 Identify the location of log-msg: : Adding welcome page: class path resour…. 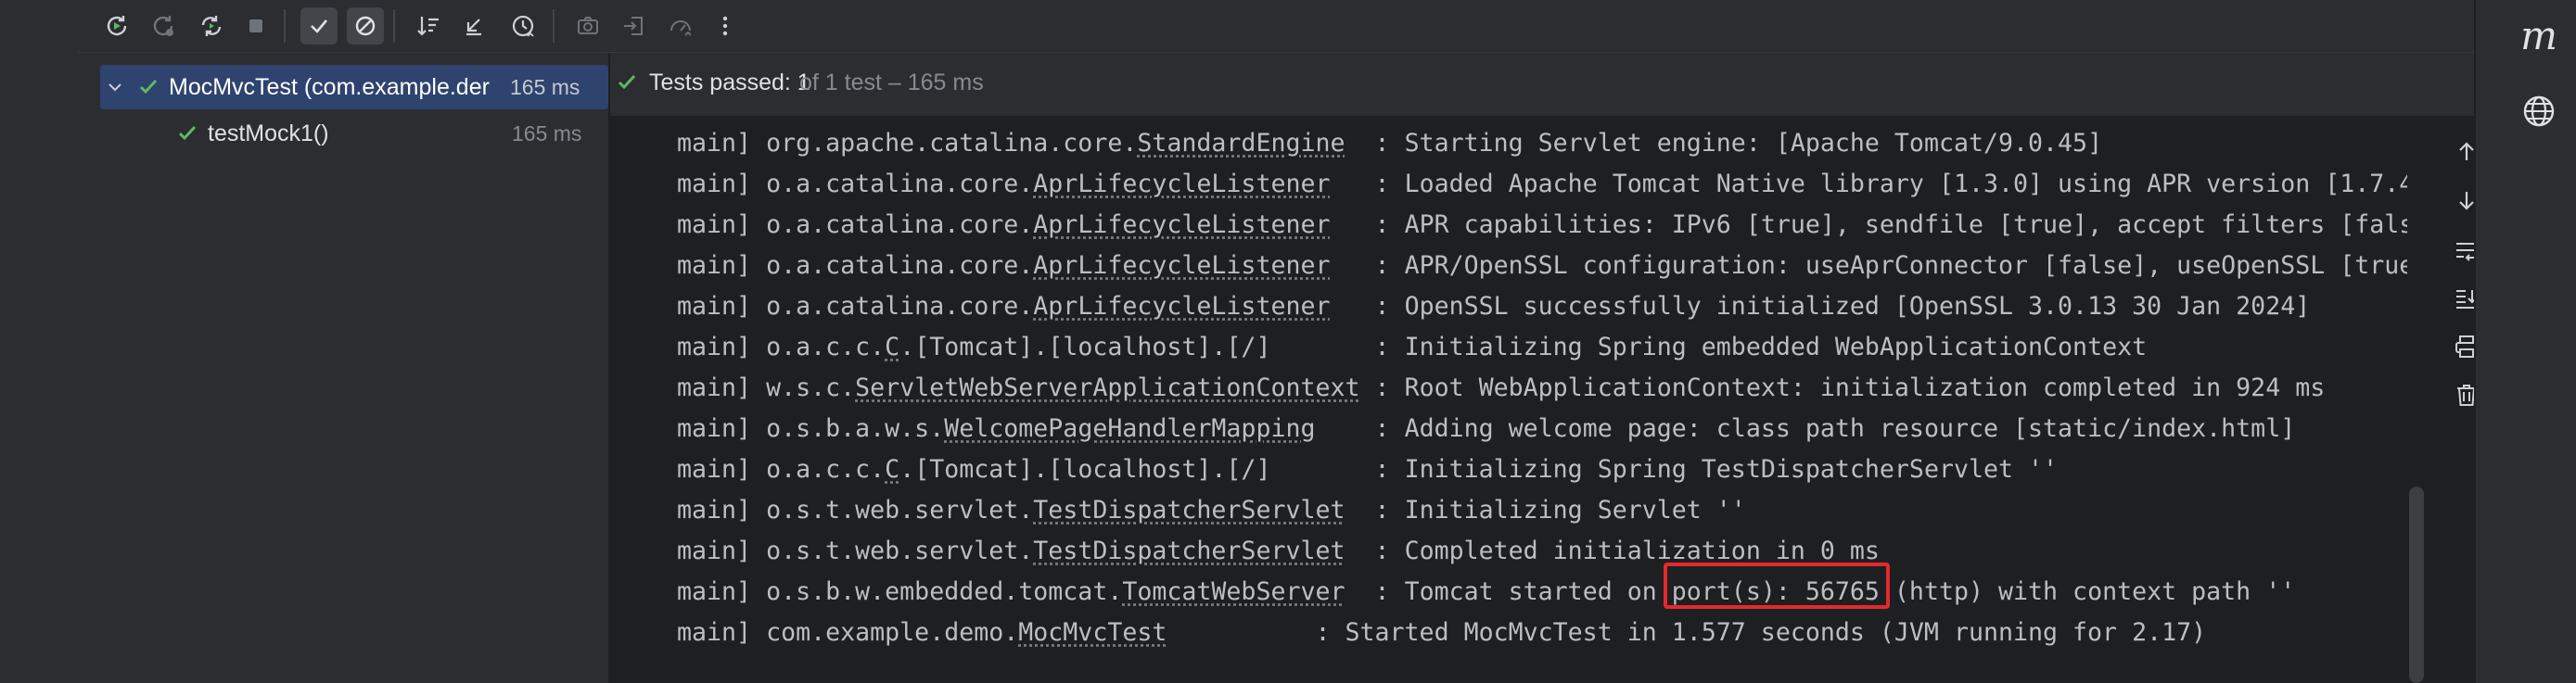
(1835, 428).